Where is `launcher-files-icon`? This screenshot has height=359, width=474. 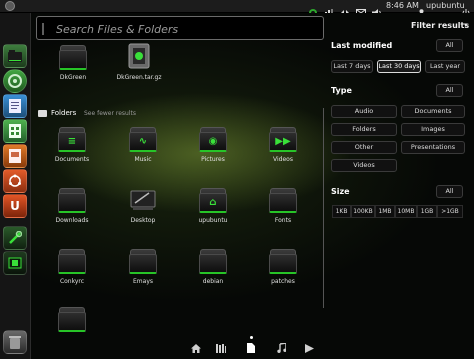 launcher-files-icon is located at coordinates (15, 56).